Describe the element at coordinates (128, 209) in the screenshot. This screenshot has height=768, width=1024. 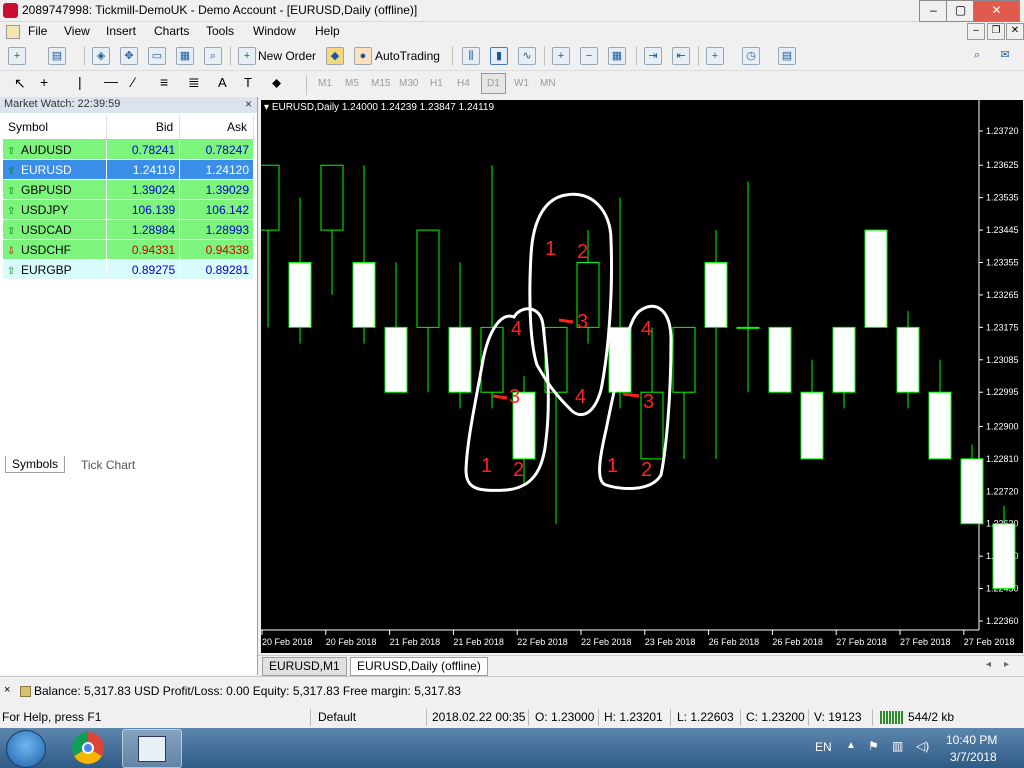
I see `market-watch-row: ⇧ USDJPY 106.139 106.142` at that location.